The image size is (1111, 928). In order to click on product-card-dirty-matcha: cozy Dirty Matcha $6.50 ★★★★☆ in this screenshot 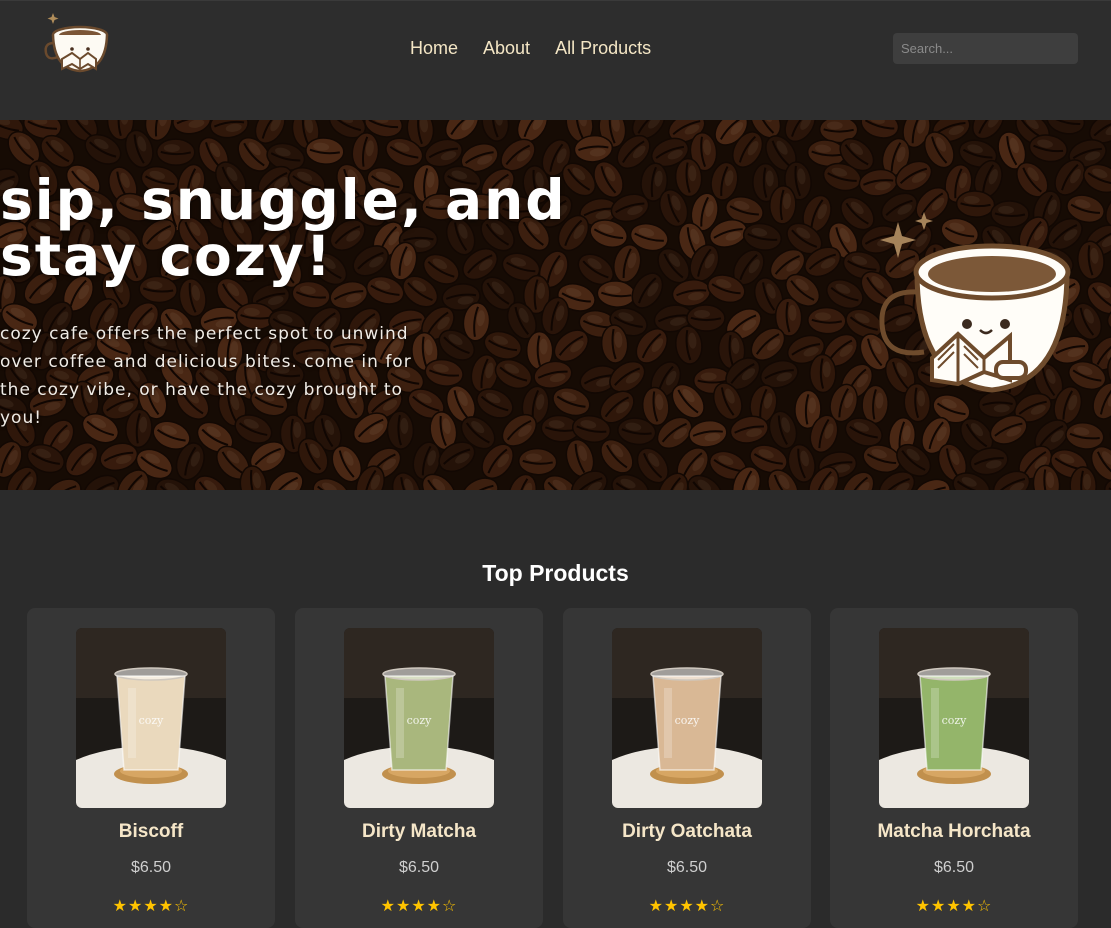, I will do `click(419, 768)`.